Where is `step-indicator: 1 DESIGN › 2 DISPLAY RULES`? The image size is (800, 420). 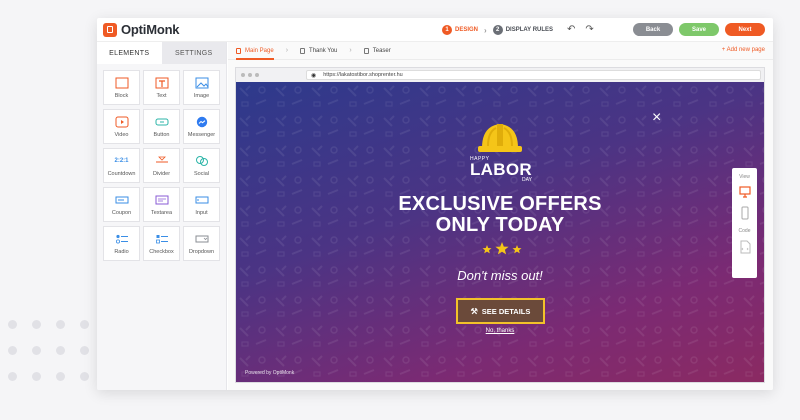
step-indicator: 1 DESIGN › 2 DISPLAY RULES is located at coordinates (497, 30).